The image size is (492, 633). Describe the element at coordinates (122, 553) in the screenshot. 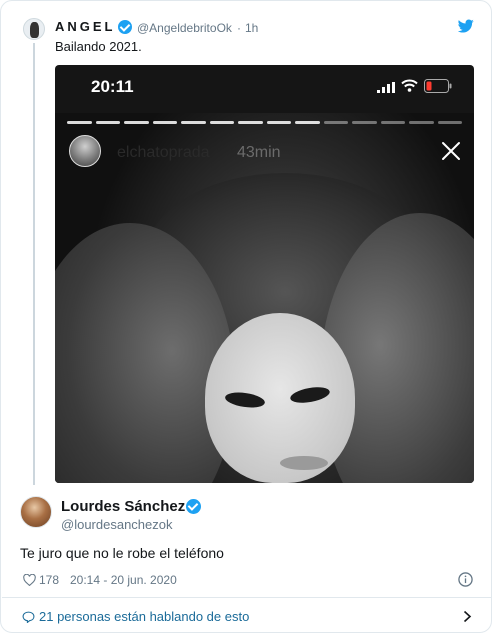

I see `tweet-text: Te juro que no le robe el teléfono` at that location.